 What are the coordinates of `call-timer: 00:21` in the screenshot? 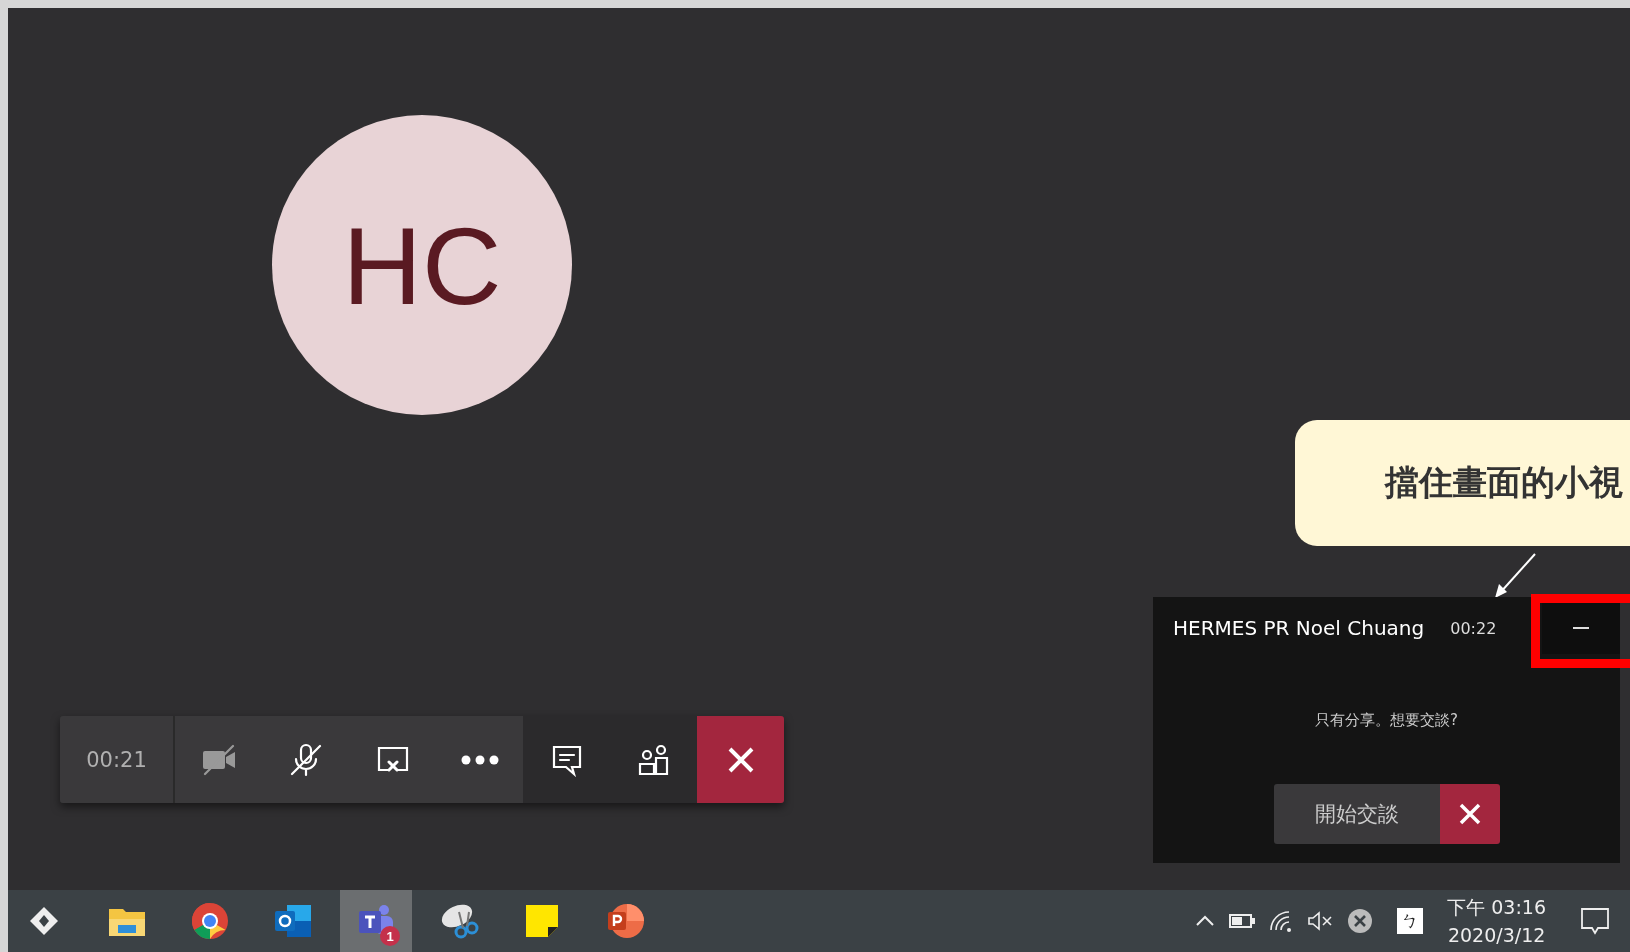 It's located at (117, 759).